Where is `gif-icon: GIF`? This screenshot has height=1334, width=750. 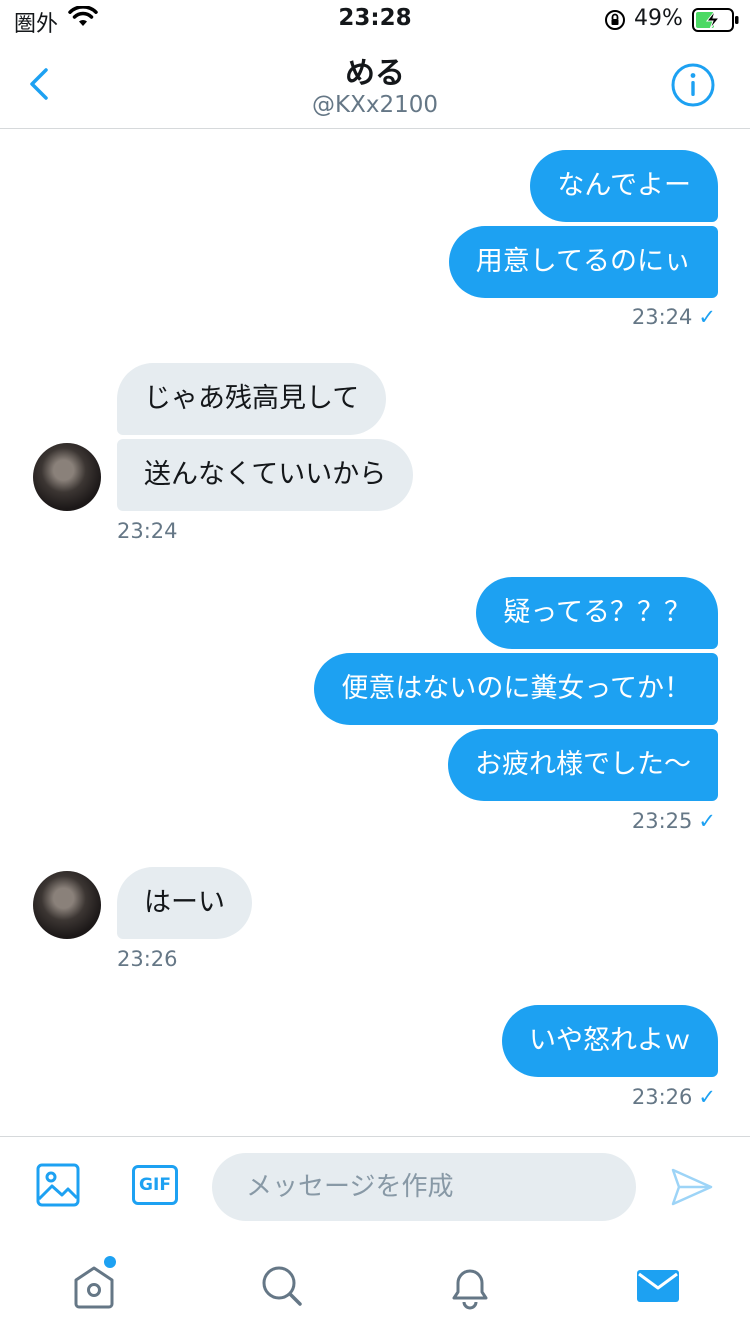 gif-icon: GIF is located at coordinates (155, 1185).